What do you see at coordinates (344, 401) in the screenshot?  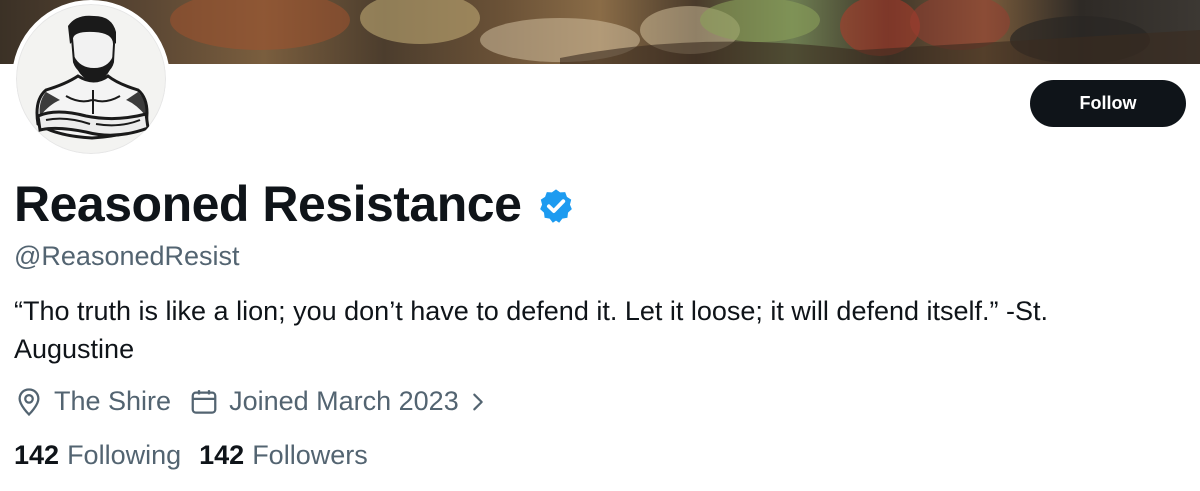 I see `joined-text: Joined March 2023` at bounding box center [344, 401].